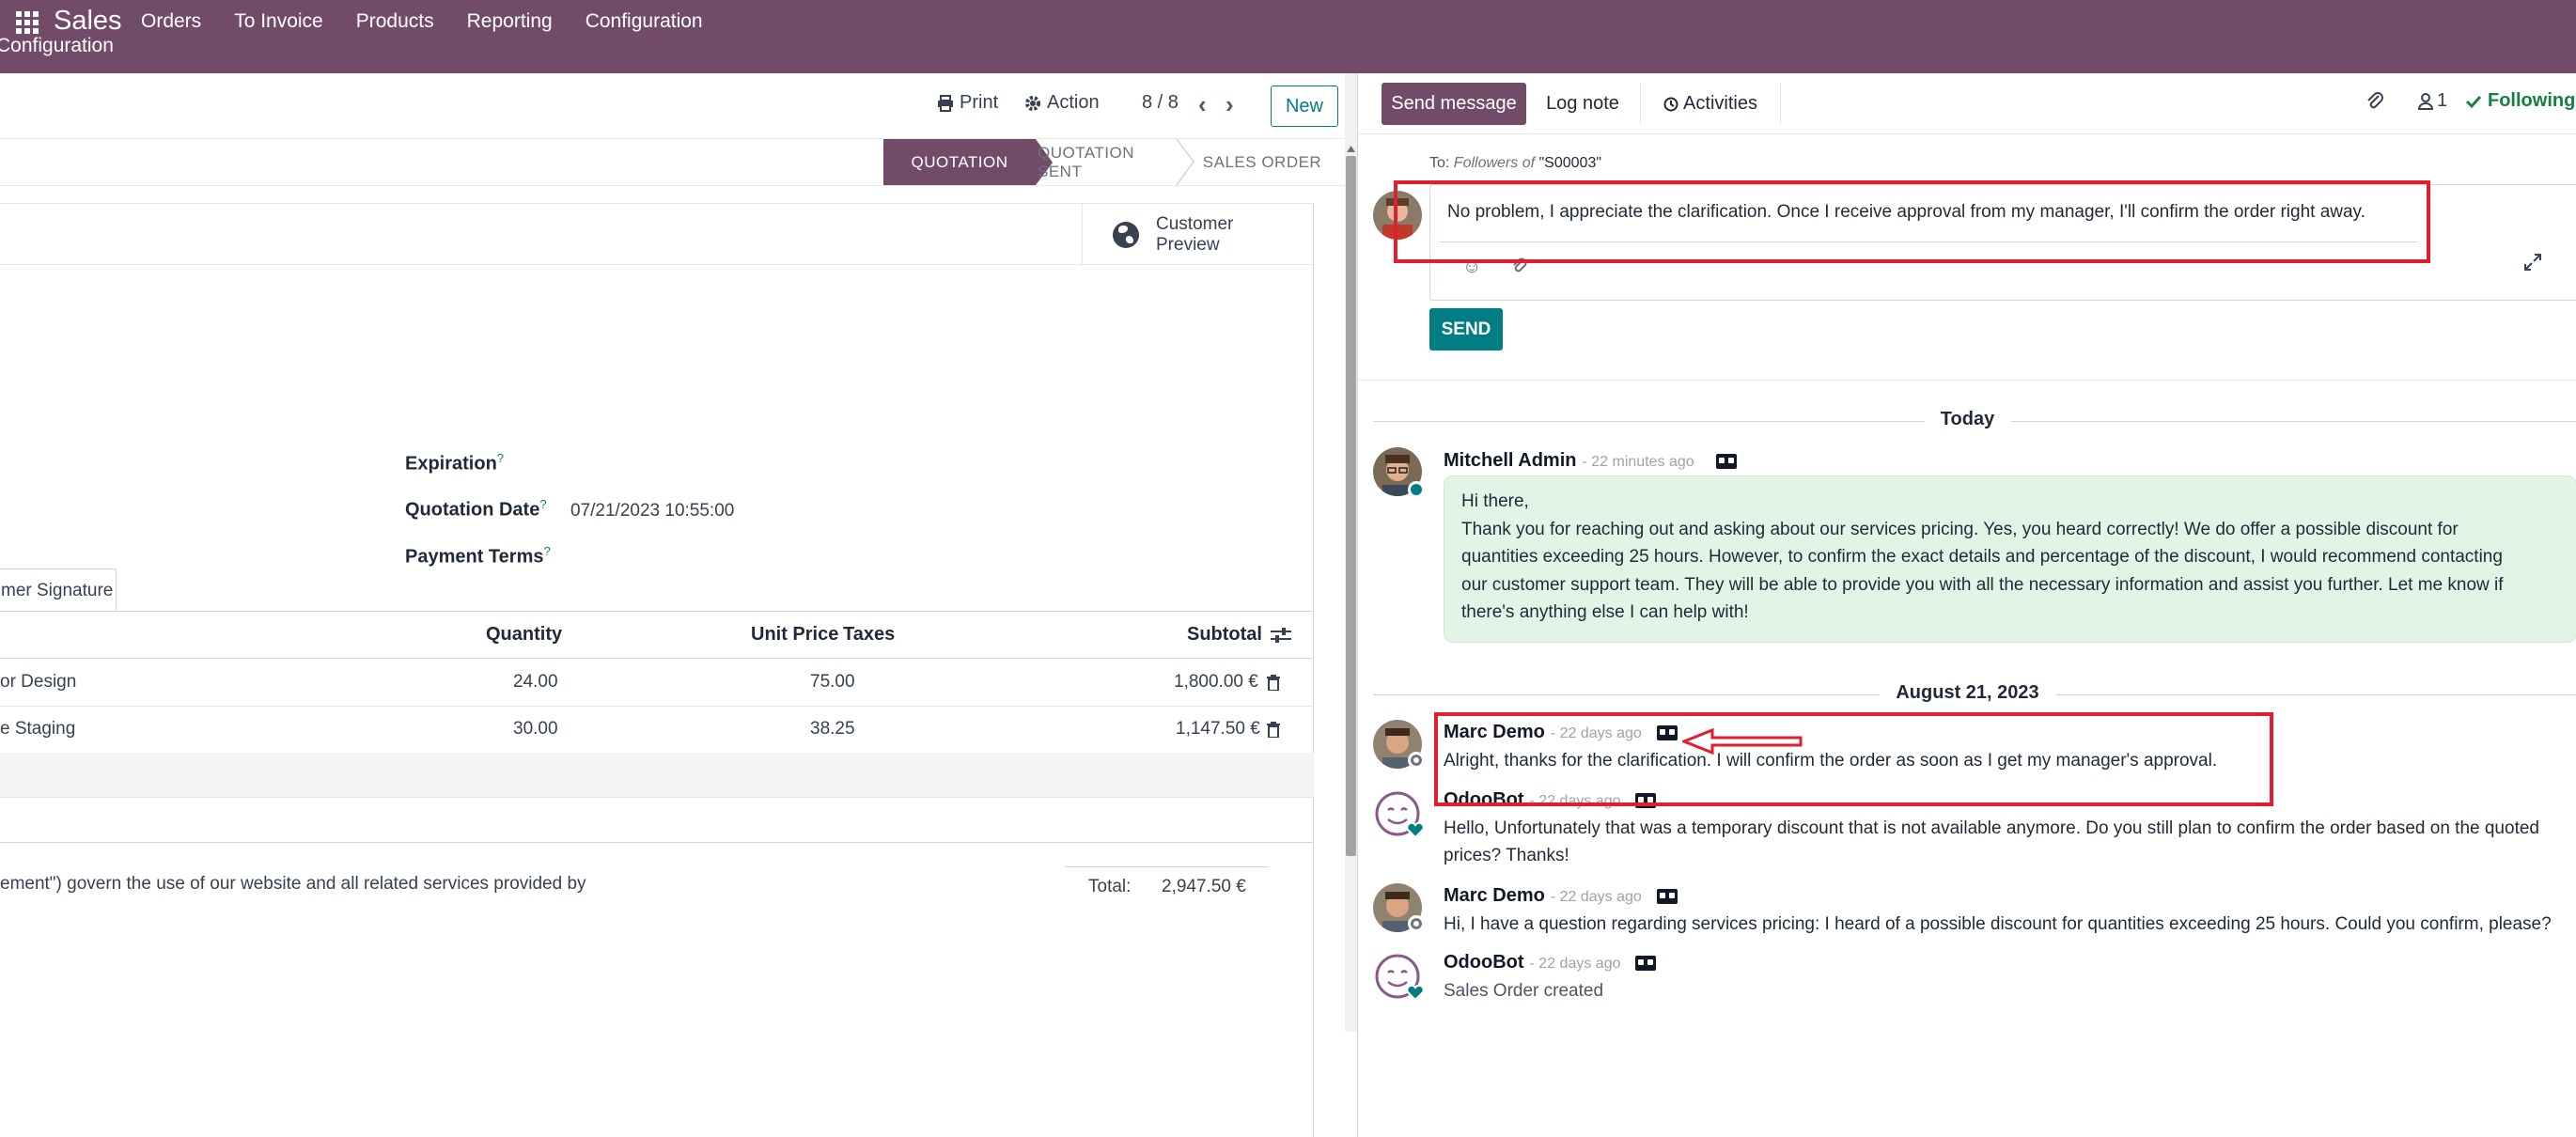  What do you see at coordinates (535, 682) in the screenshot?
I see `line-quantity: 24.00` at bounding box center [535, 682].